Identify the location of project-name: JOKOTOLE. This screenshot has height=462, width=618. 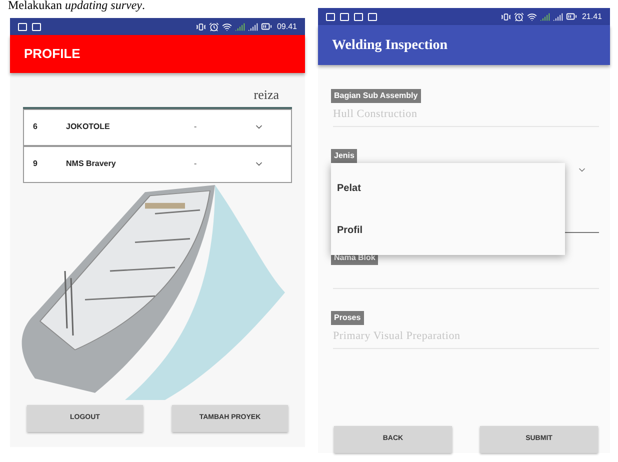
(88, 127).